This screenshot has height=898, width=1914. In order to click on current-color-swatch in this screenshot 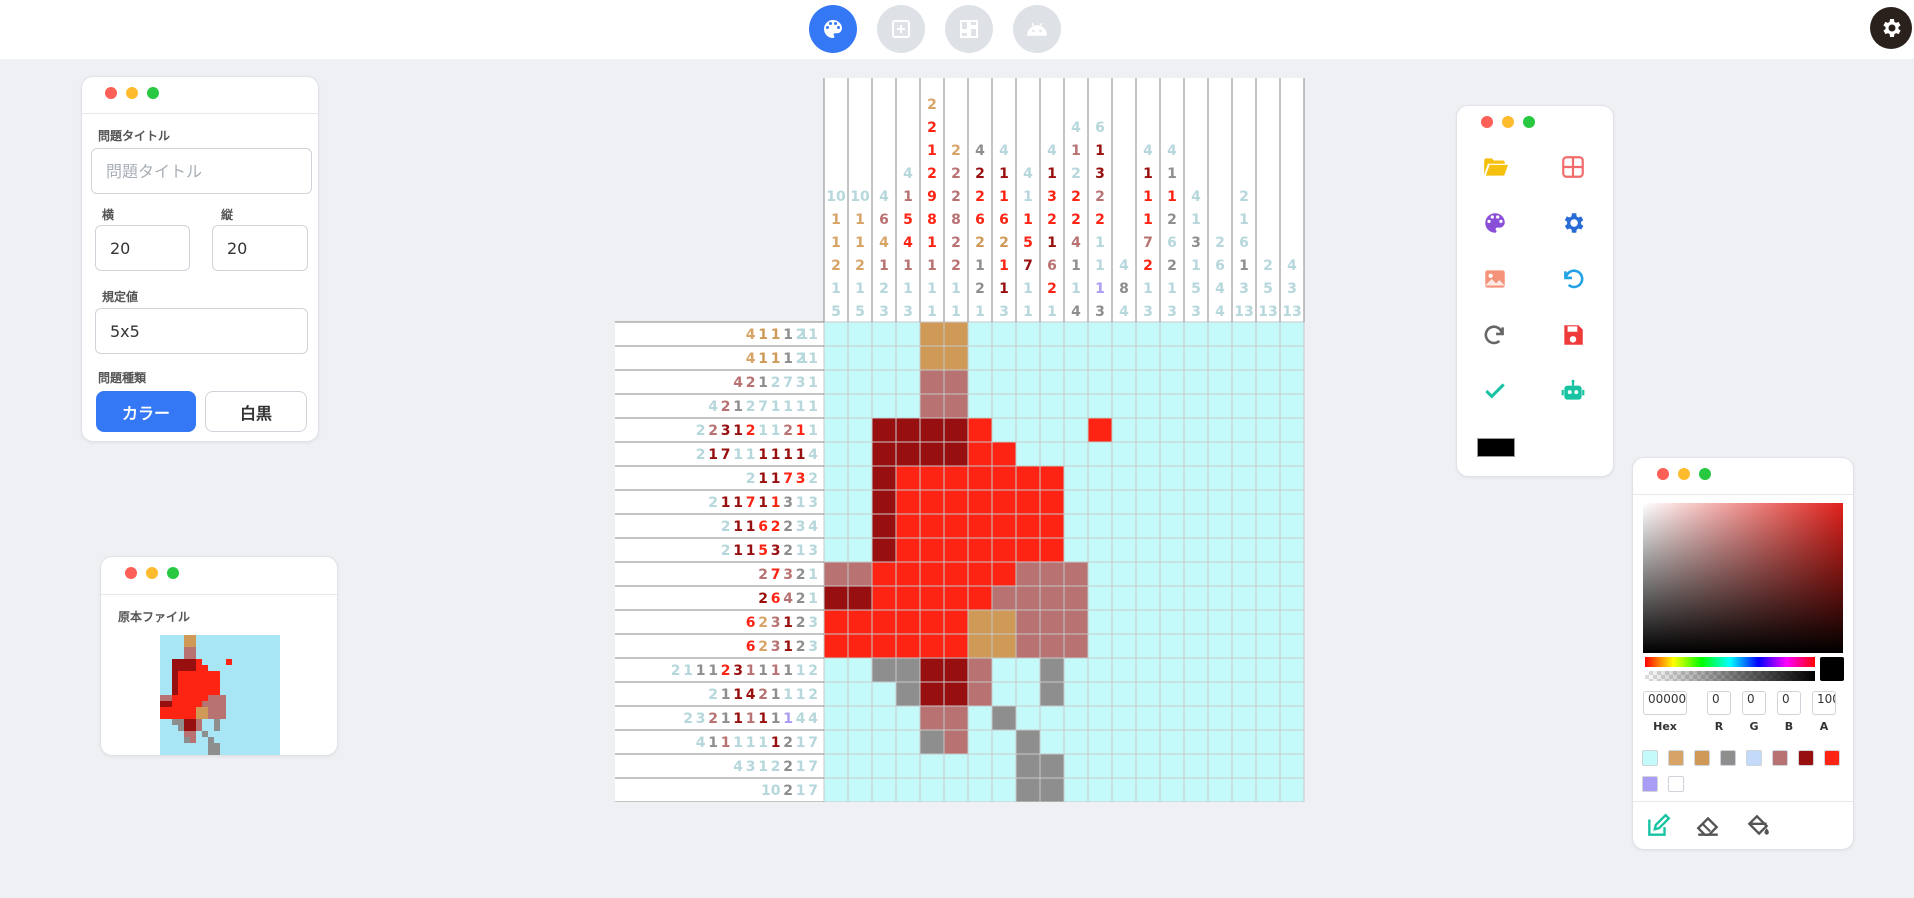, I will do `click(1496, 447)`.